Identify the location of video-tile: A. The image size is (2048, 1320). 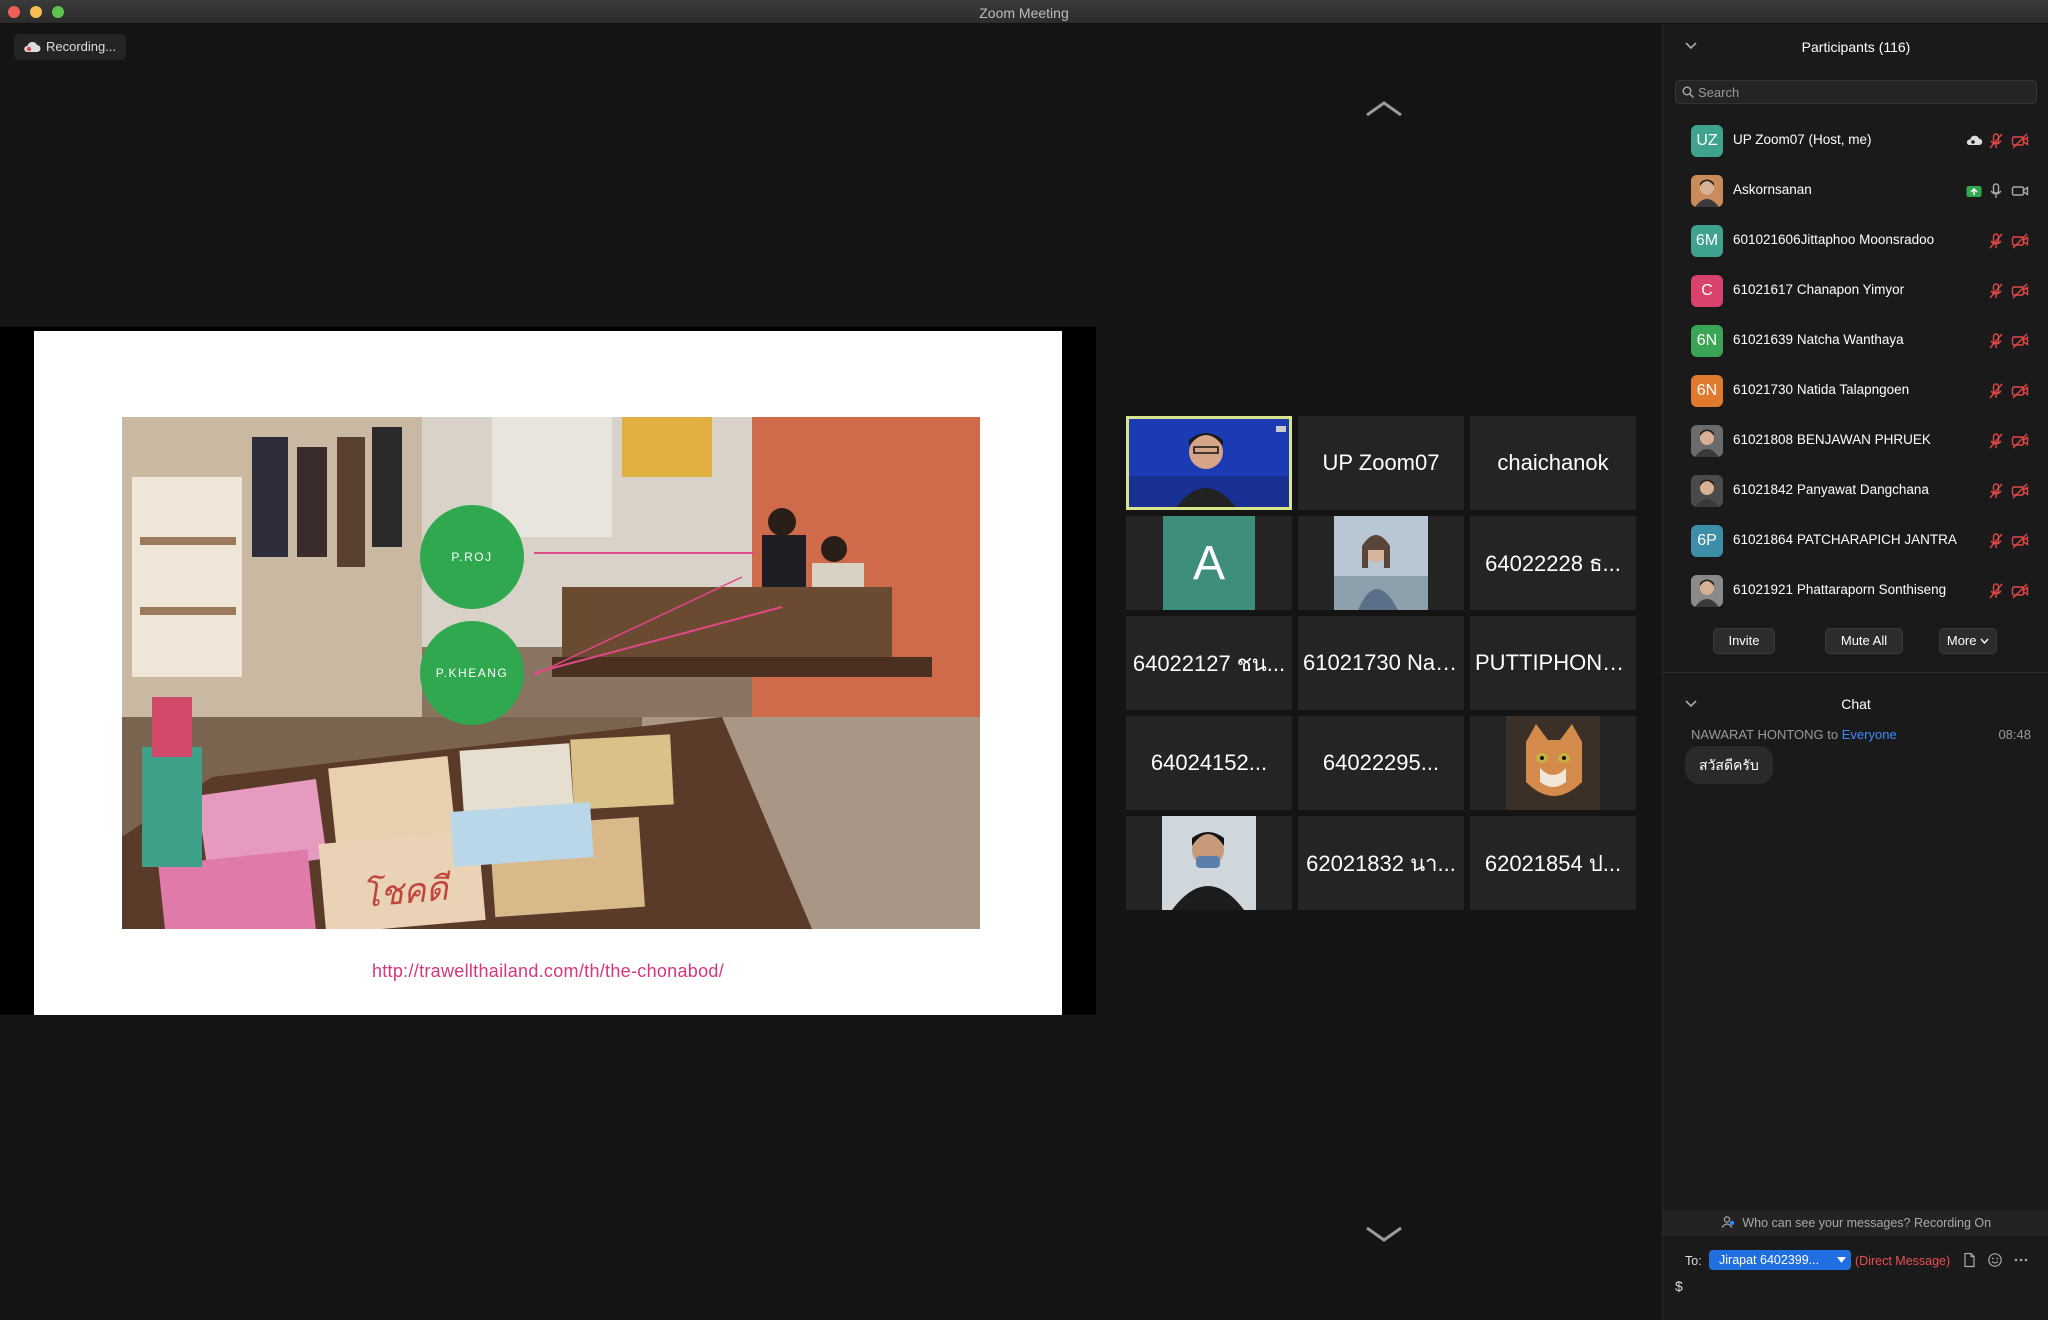
(1209, 563).